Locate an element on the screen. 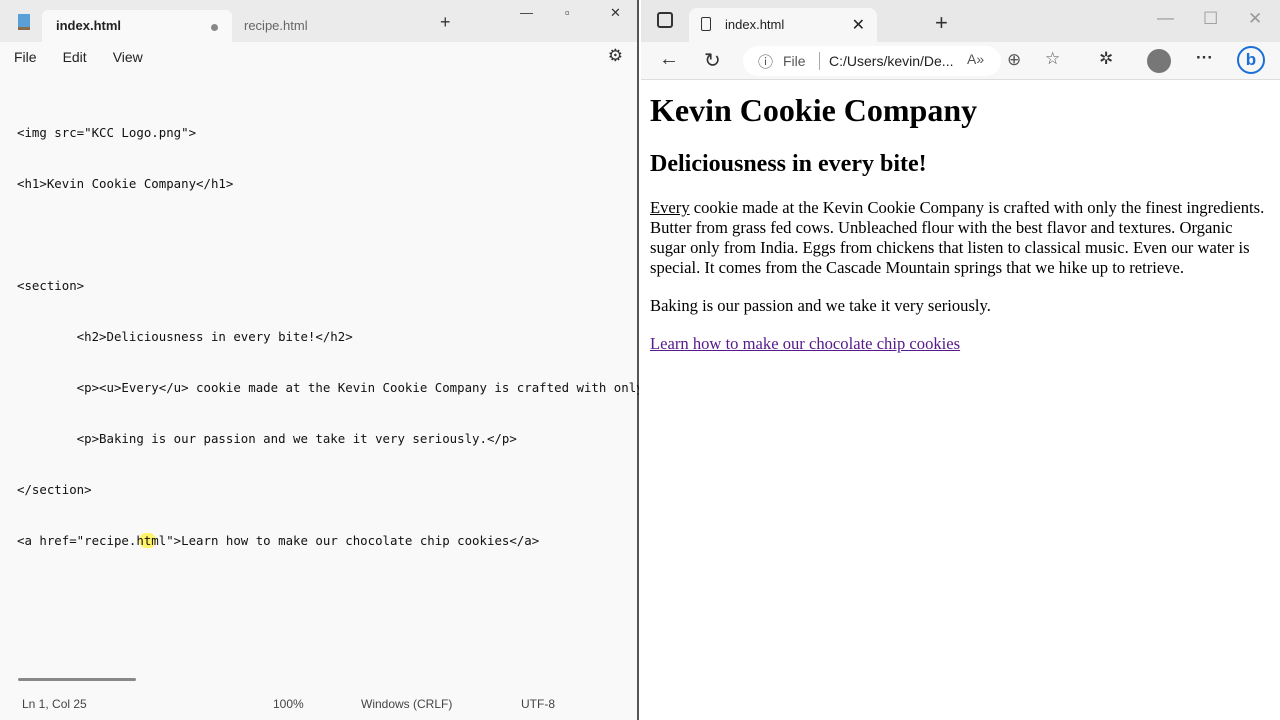 This screenshot has height=720, width=1280. tab-title: index.html is located at coordinates (755, 24).